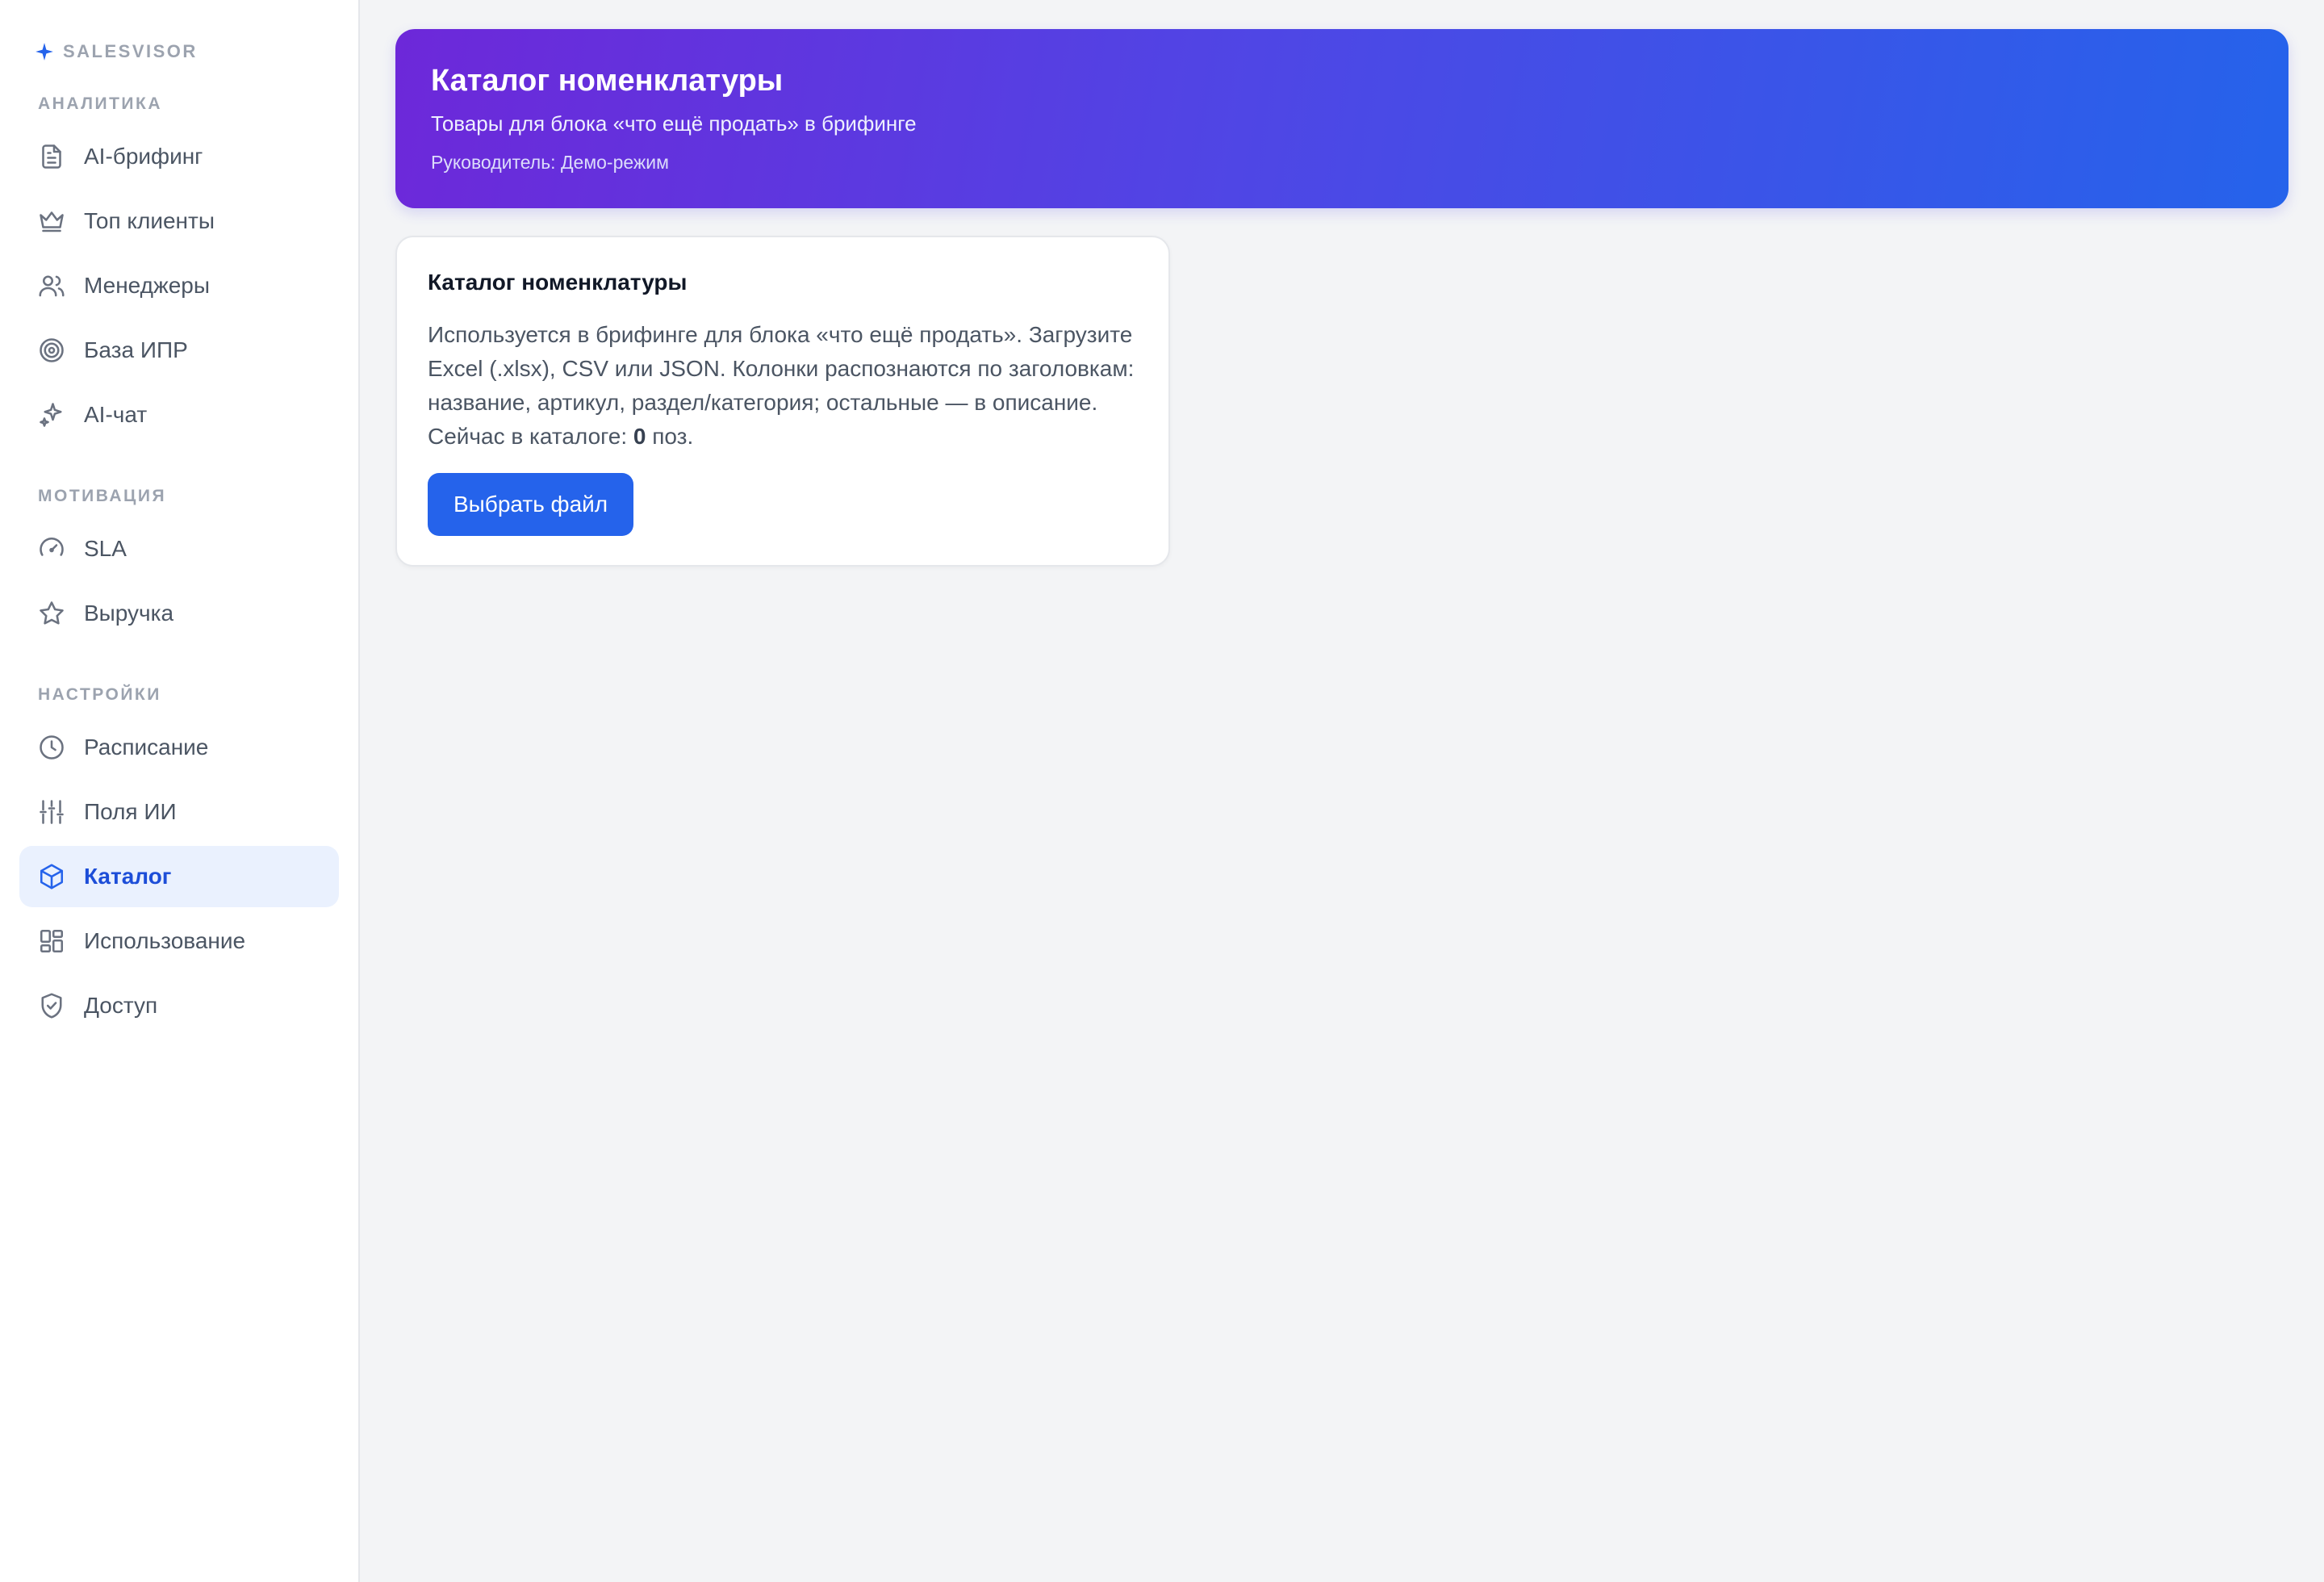 The width and height of the screenshot is (2324, 1582). Describe the element at coordinates (558, 282) in the screenshot. I see `card-title: Каталог номенклатуры` at that location.